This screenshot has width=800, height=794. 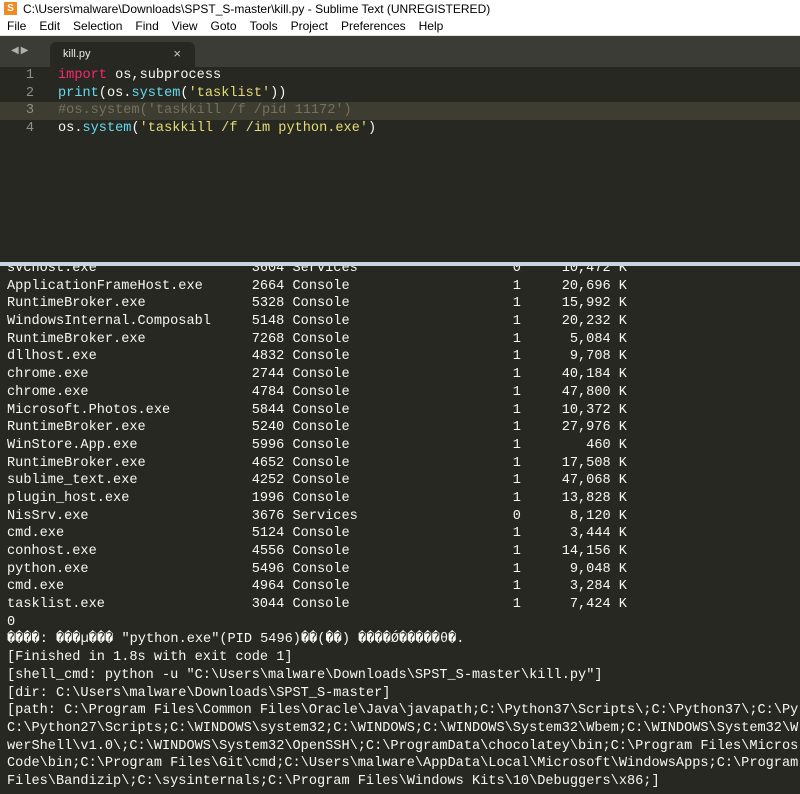 What do you see at coordinates (403, 304) in the screenshot?
I see `process-row: RuntimeBroker.exe 5328 Console 1 15,992 K` at bounding box center [403, 304].